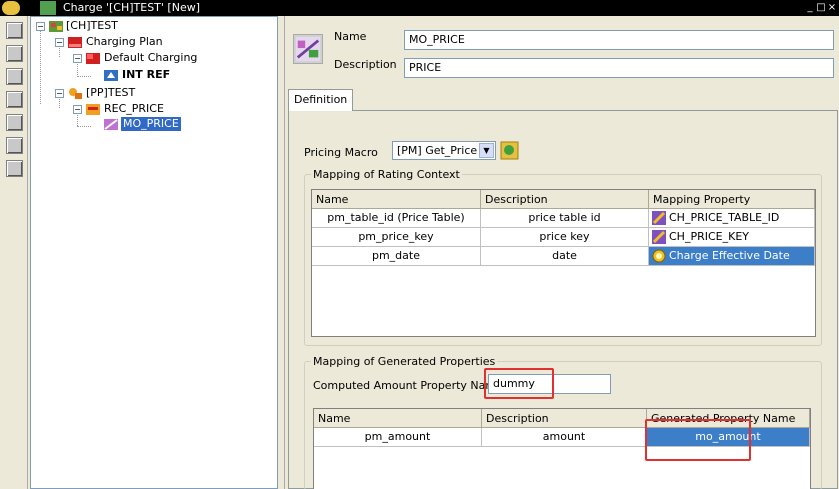  I want to click on macro-large-icon, so click(308, 49).